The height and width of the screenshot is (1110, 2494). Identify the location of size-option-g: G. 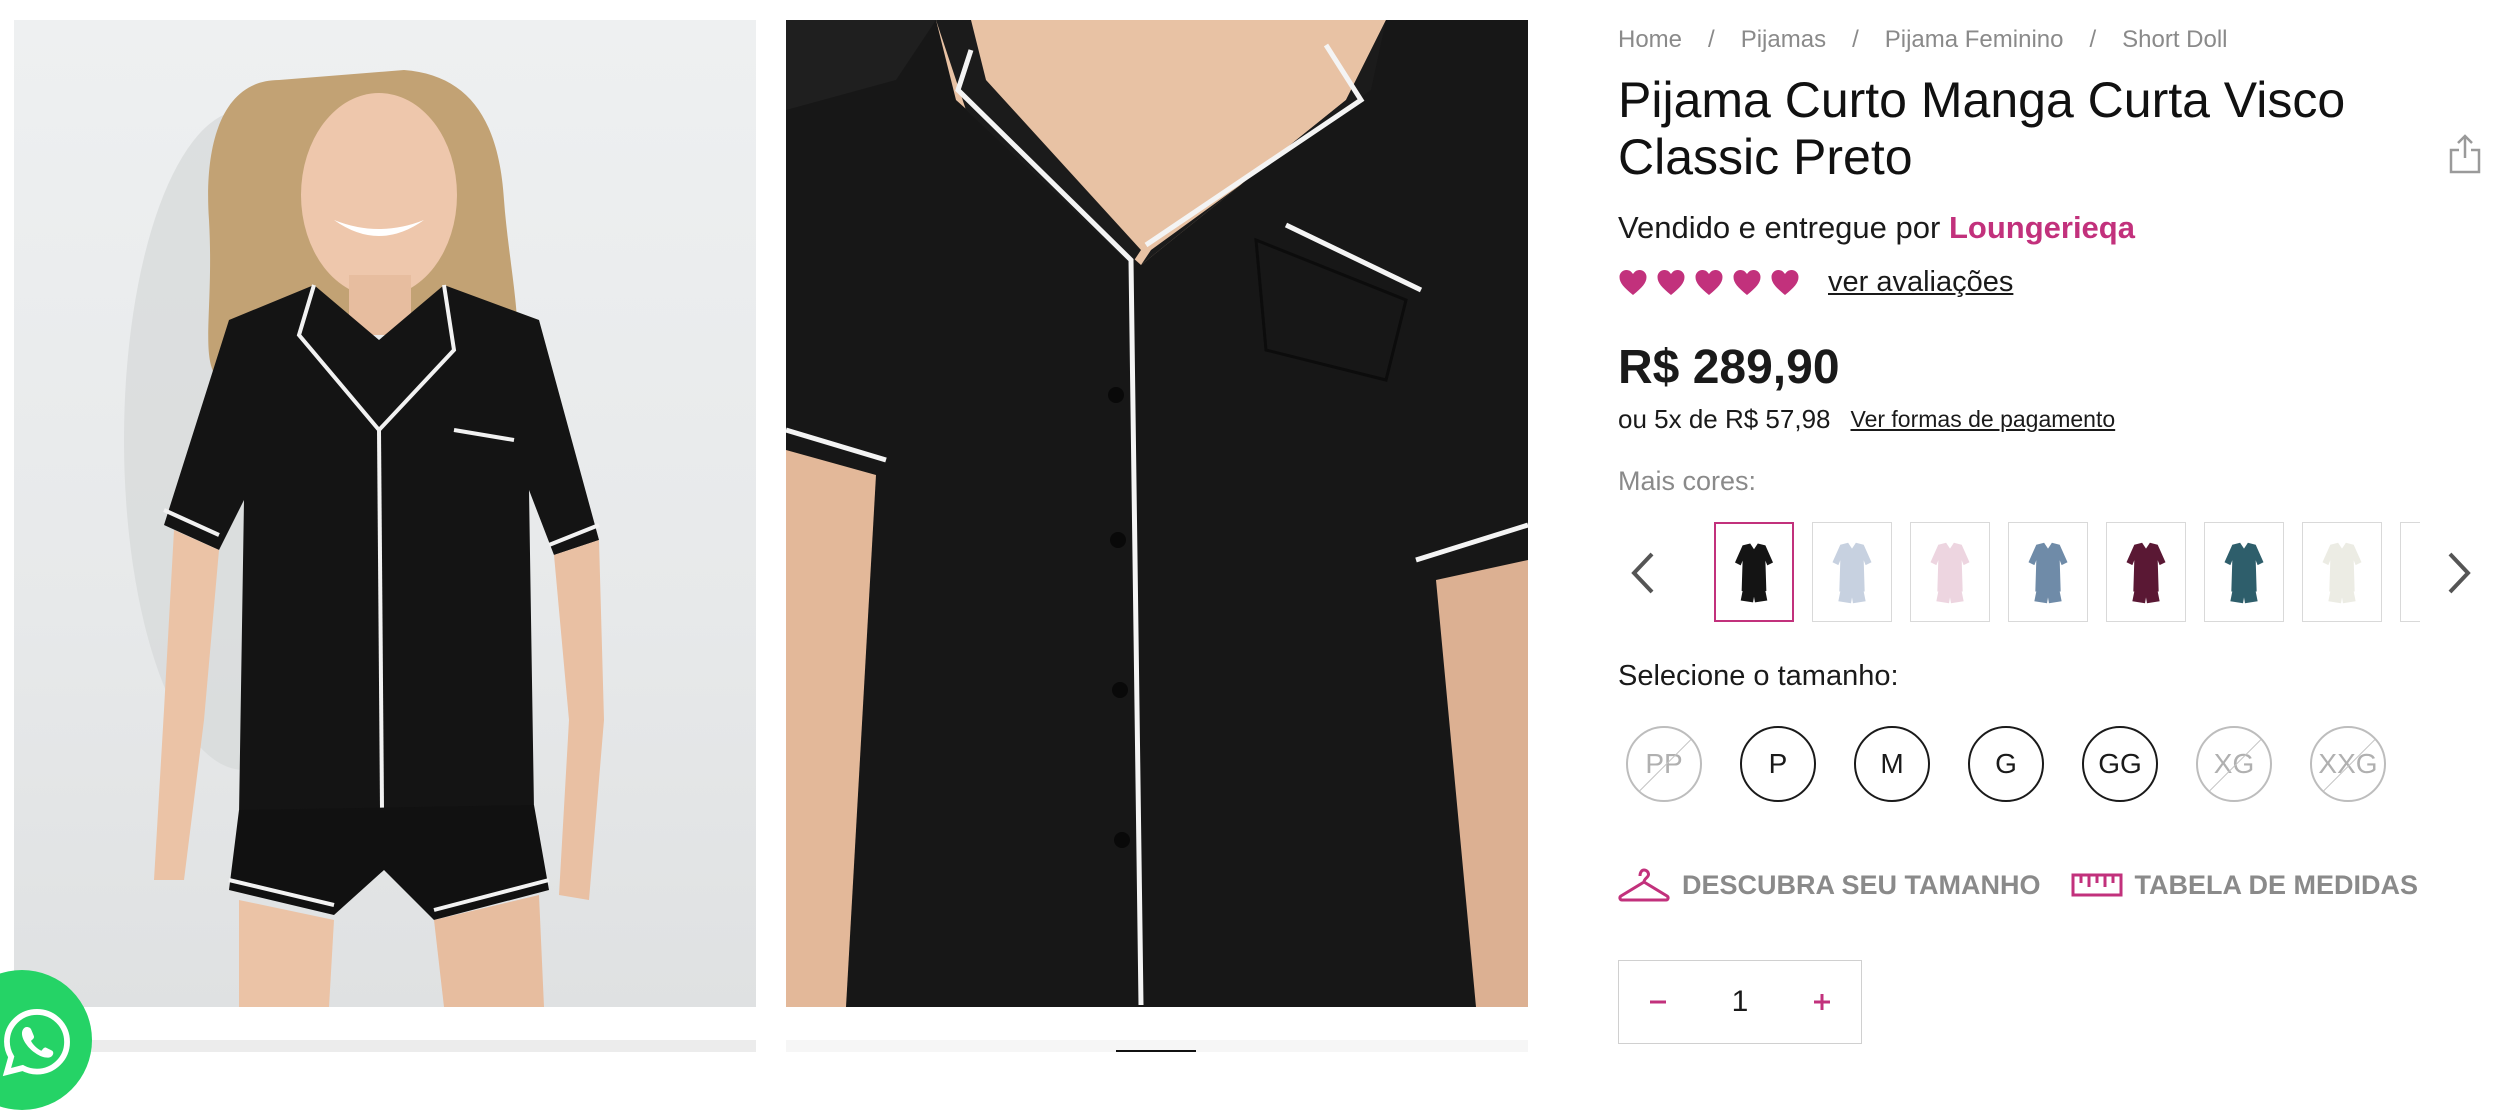
(2006, 764).